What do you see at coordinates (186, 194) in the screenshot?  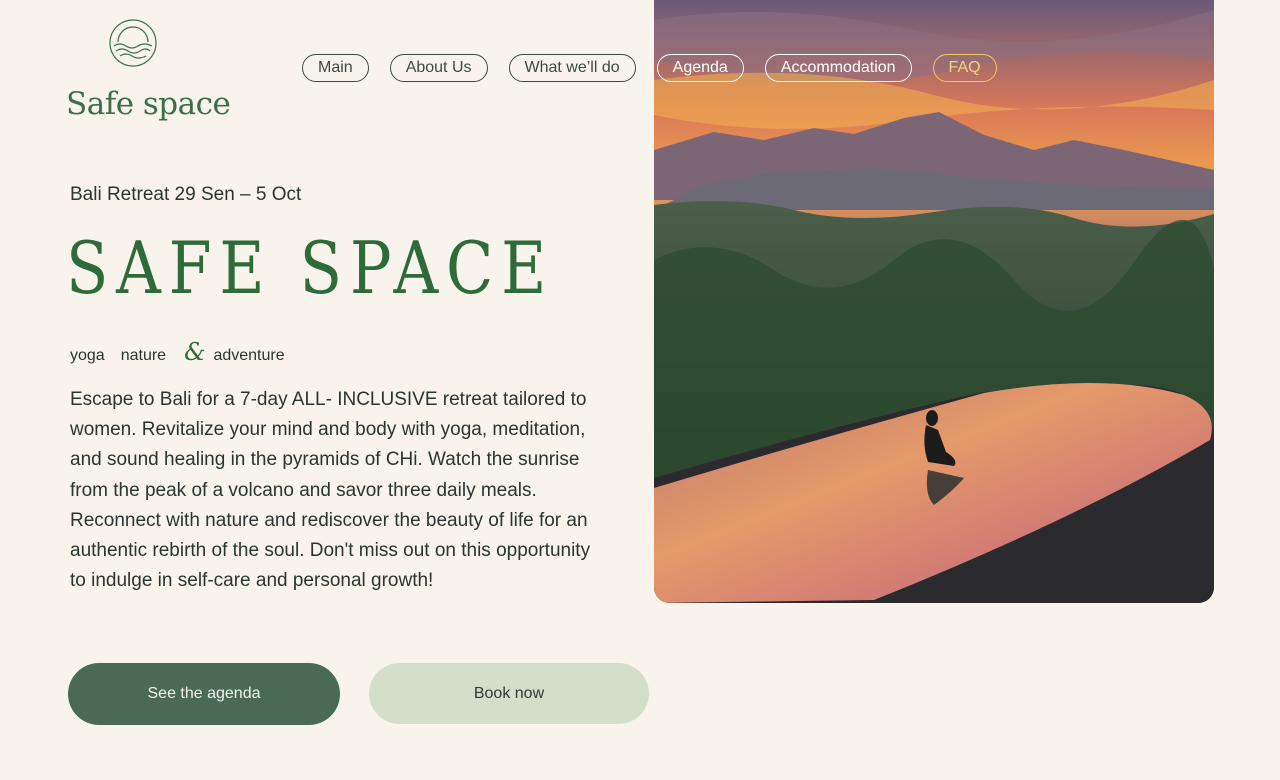 I see `retreat-dates: Bali Retreat 29 Sen – 5 Oct` at bounding box center [186, 194].